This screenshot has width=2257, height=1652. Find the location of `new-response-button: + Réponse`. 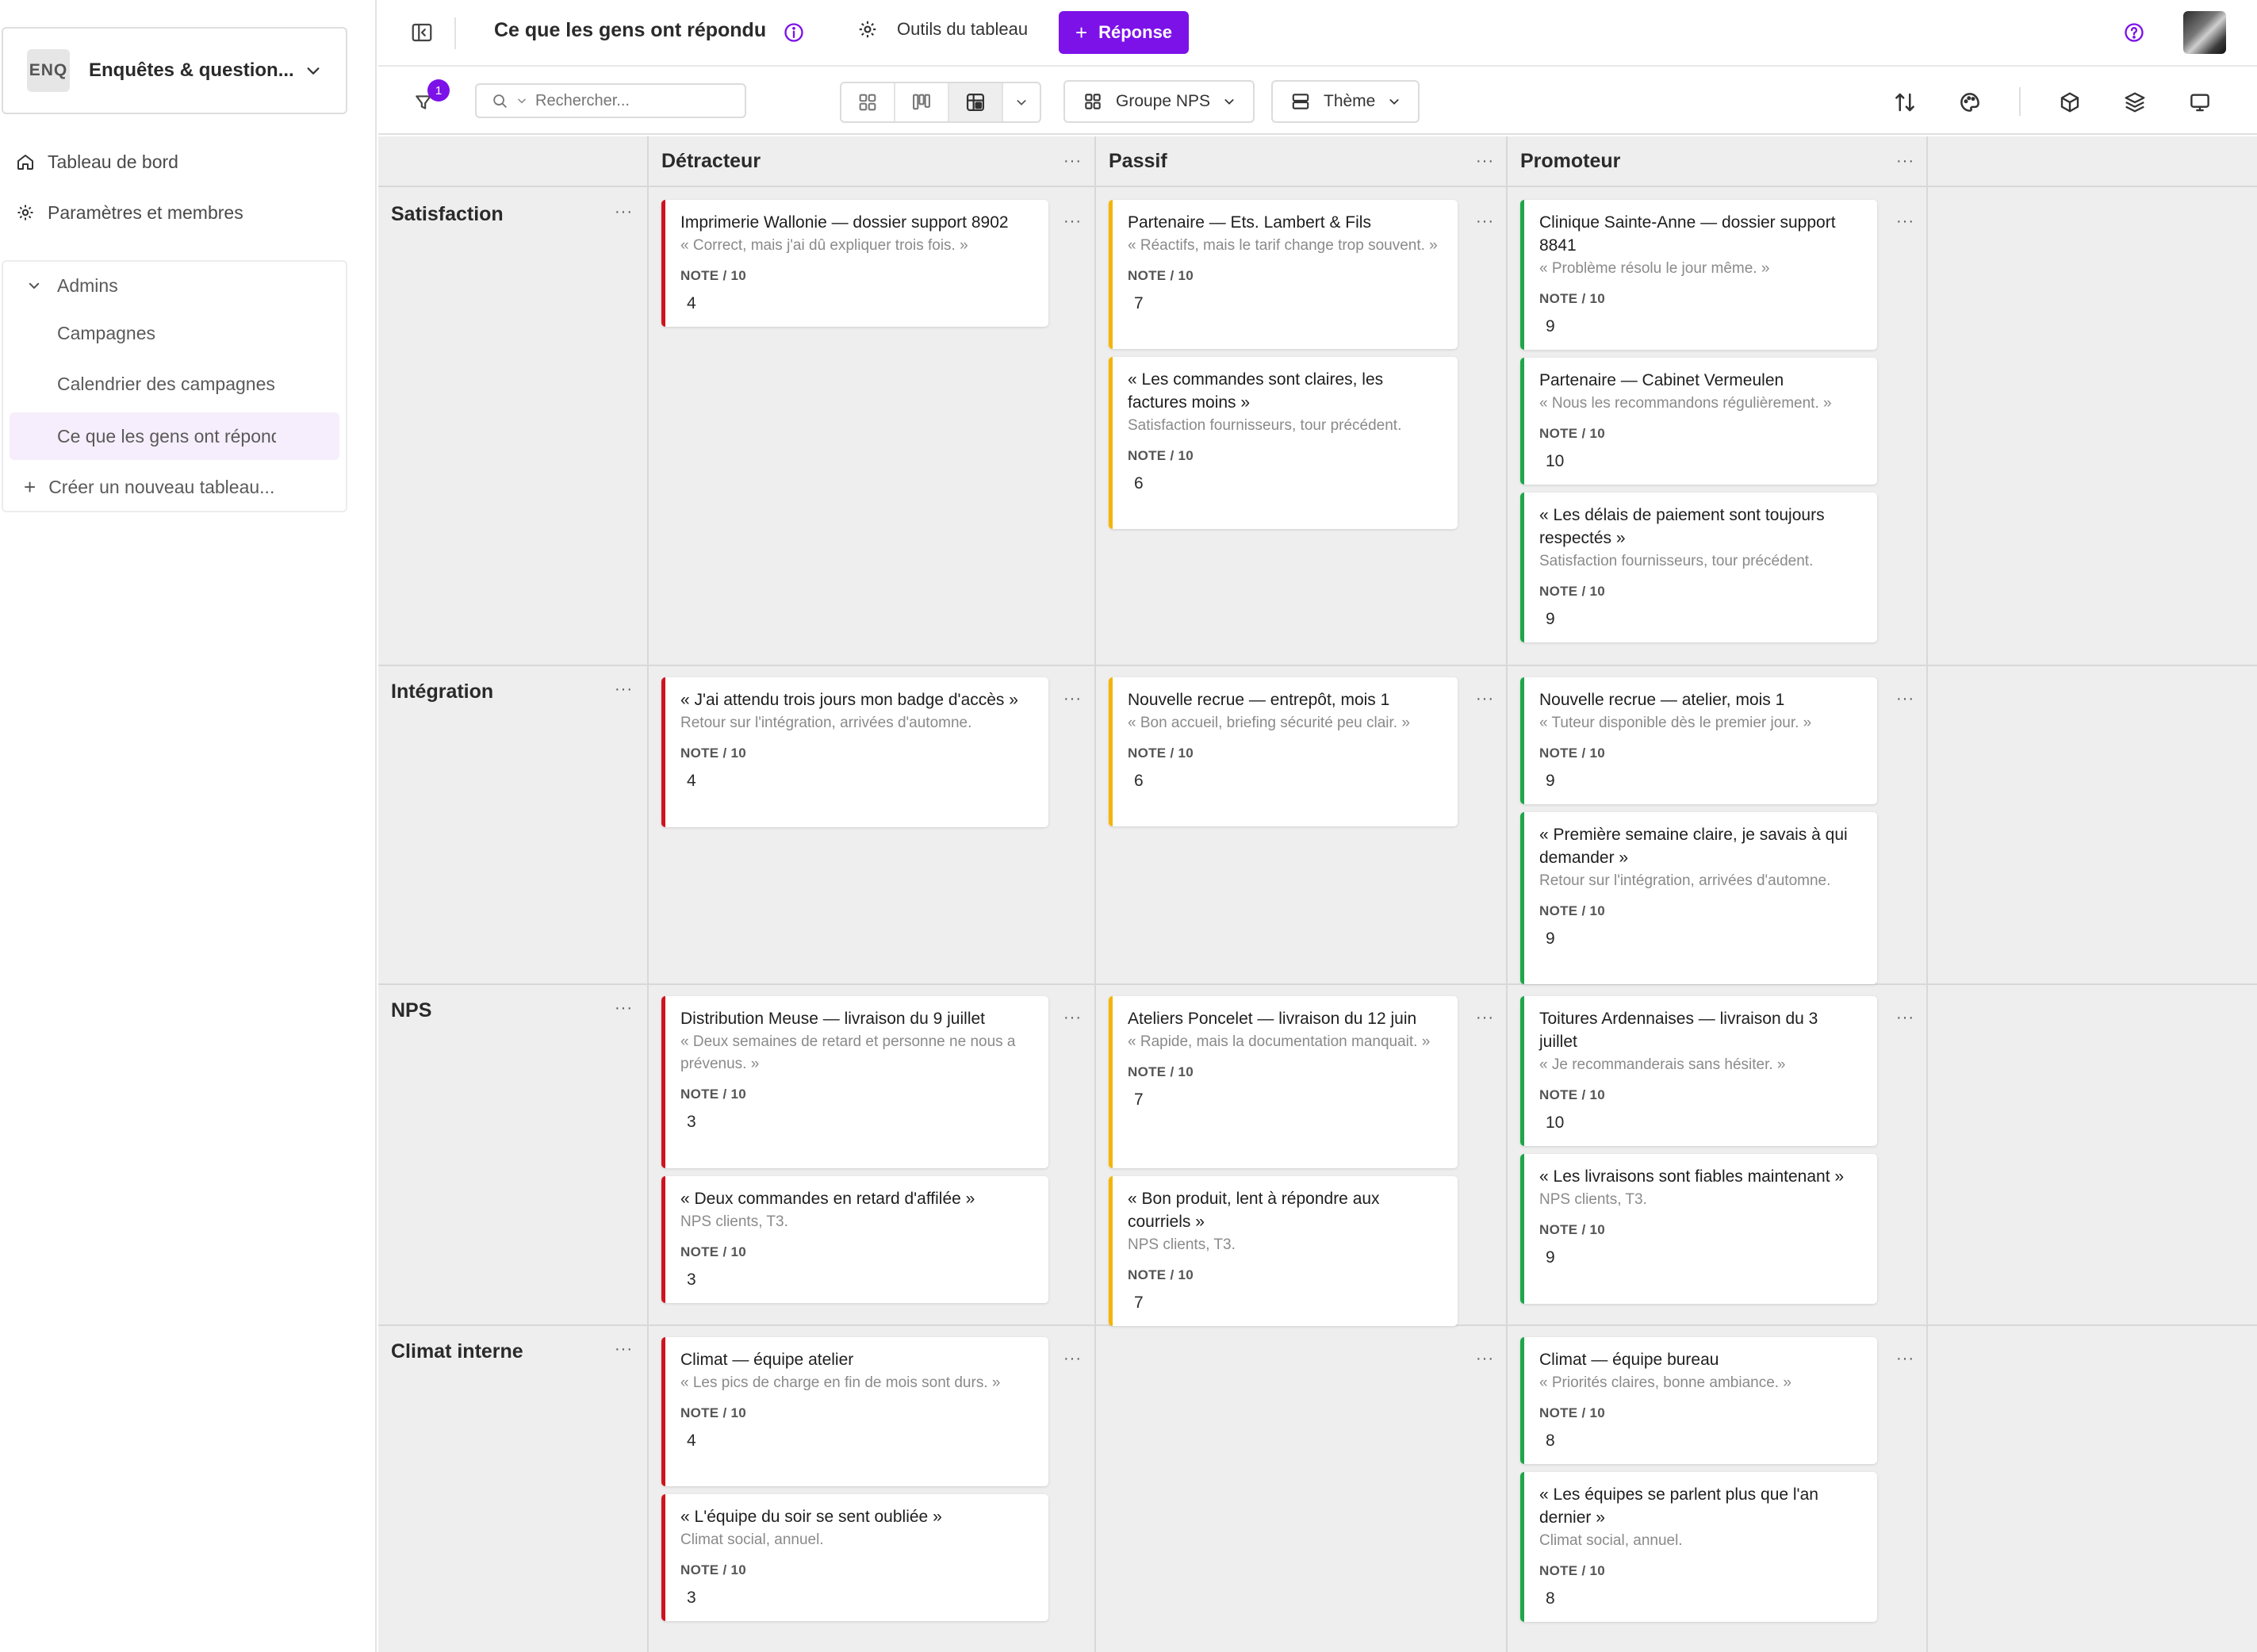

new-response-button: + Réponse is located at coordinates (1124, 32).